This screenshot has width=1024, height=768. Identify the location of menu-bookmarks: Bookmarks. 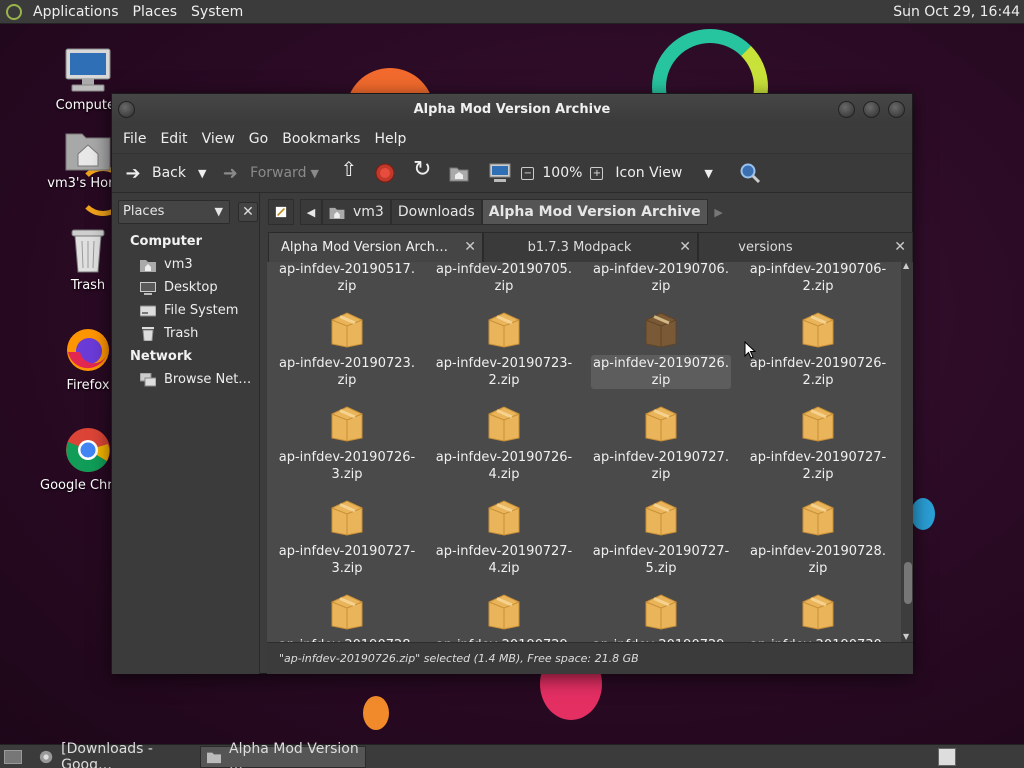
(321, 139).